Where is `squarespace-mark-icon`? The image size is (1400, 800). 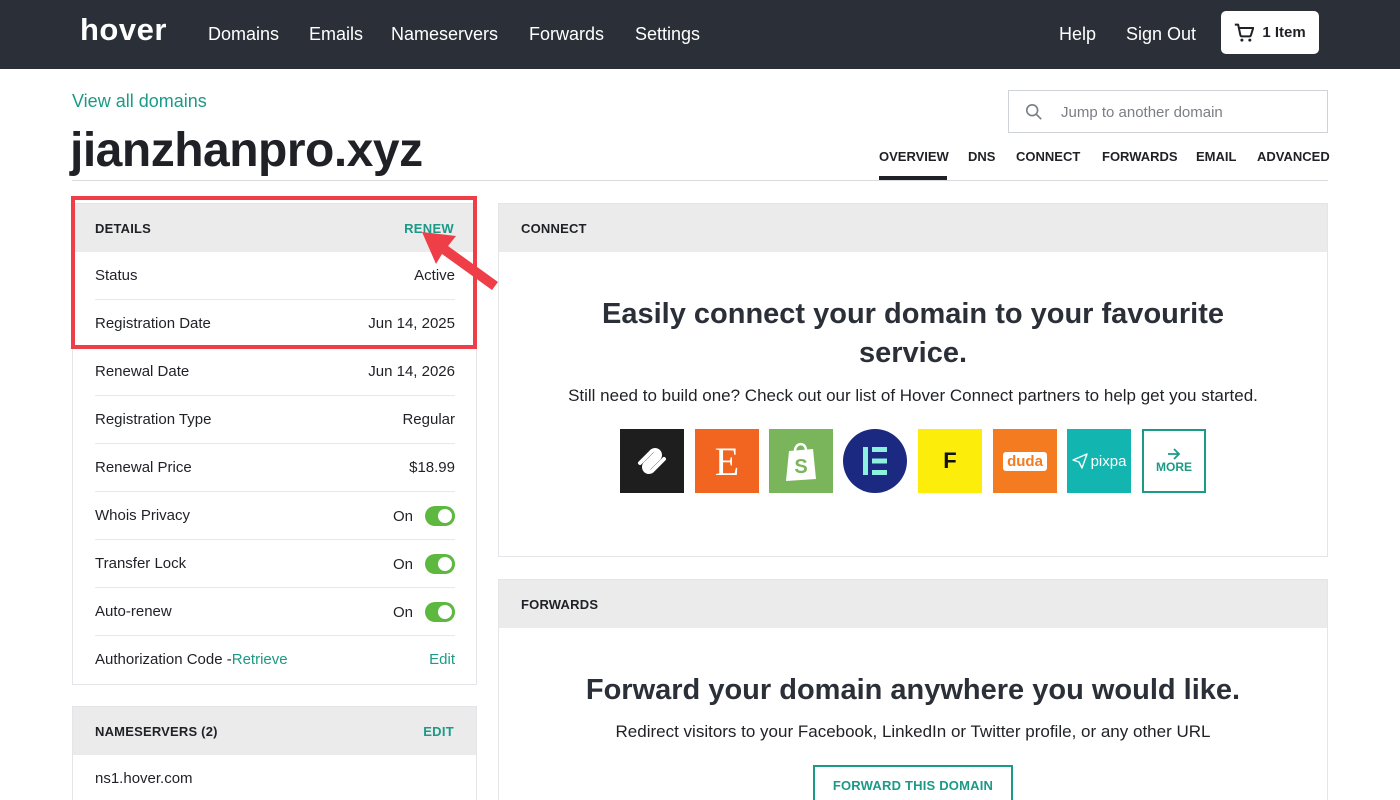 squarespace-mark-icon is located at coordinates (652, 461).